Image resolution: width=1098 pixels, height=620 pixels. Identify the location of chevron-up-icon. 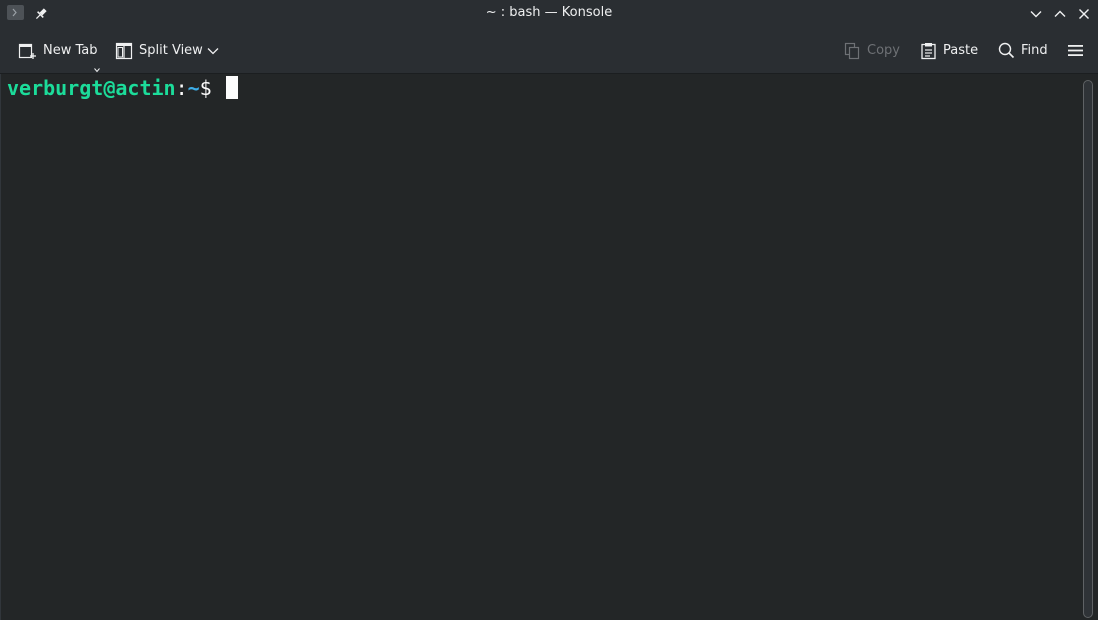
(1060, 14).